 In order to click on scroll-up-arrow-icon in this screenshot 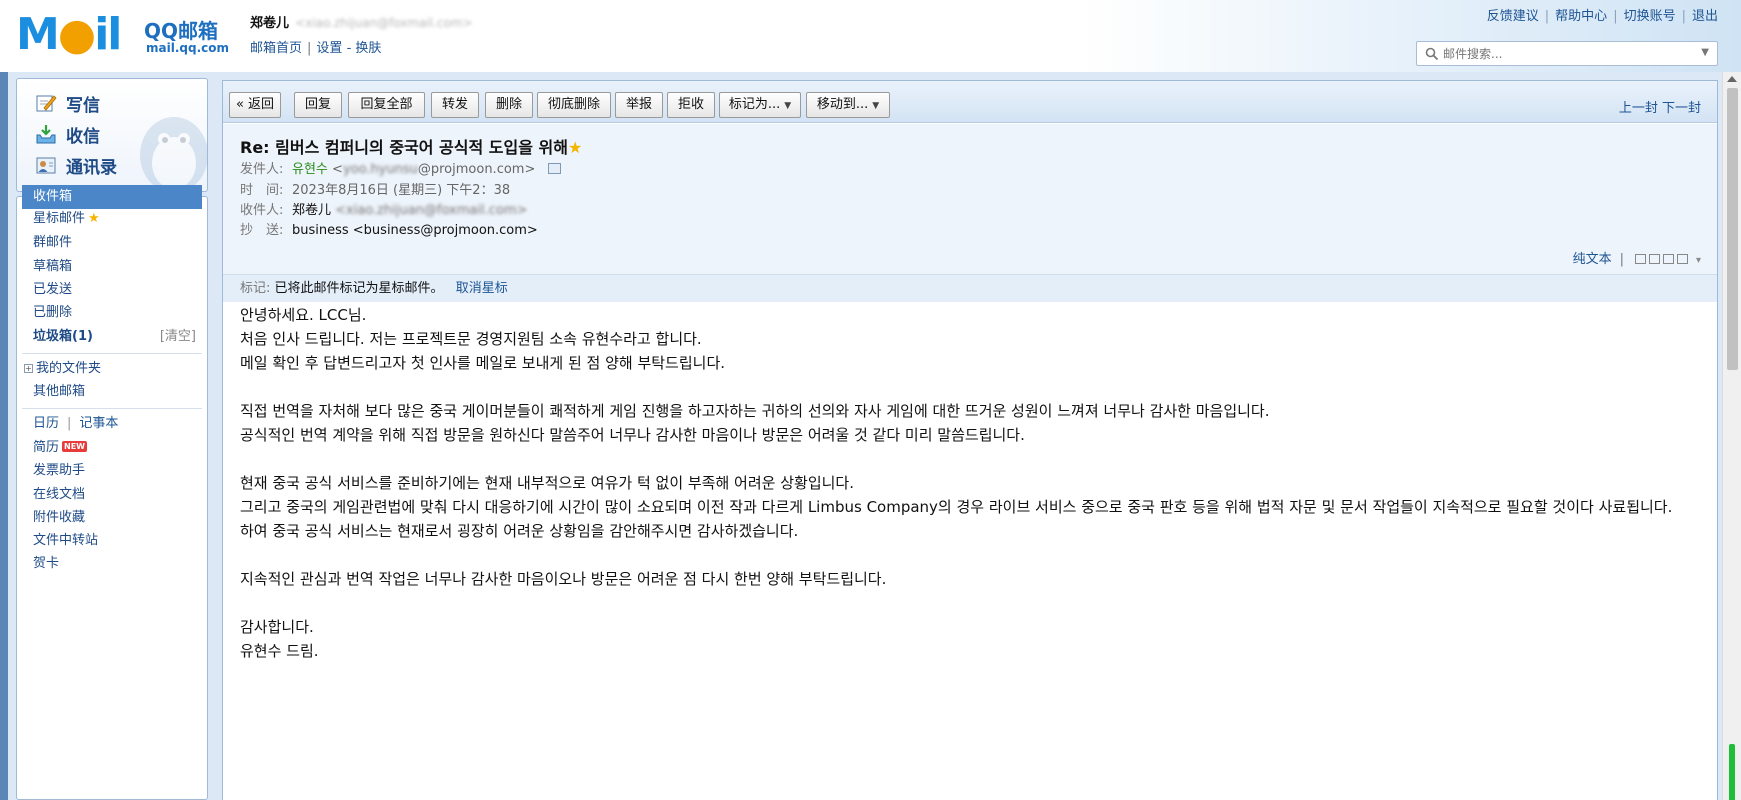, I will do `click(1732, 79)`.